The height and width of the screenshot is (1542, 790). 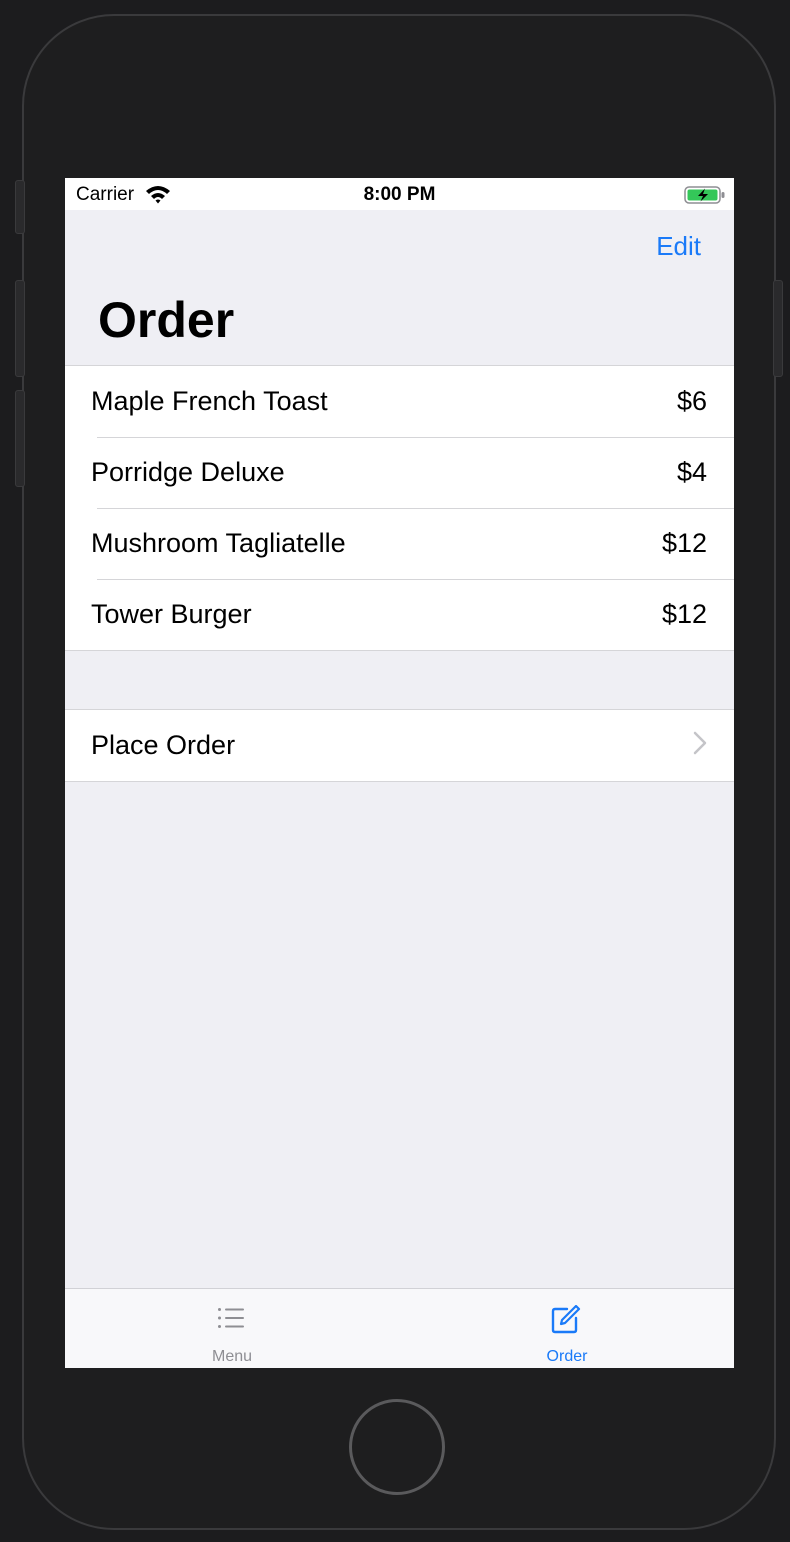 What do you see at coordinates (232, 1356) in the screenshot?
I see `tab-menu-label: Menu` at bounding box center [232, 1356].